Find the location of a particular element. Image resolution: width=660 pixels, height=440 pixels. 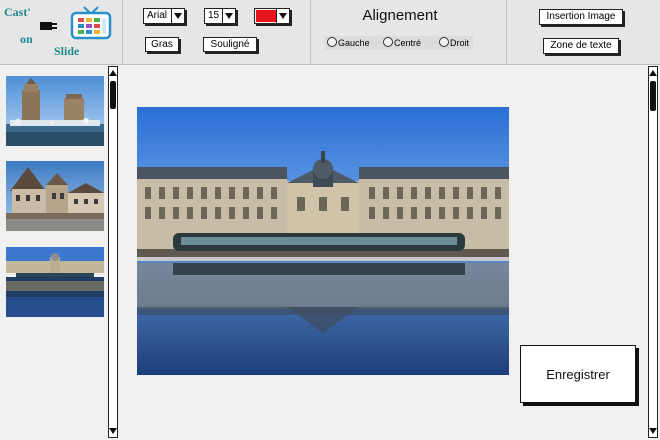

slide-thumb-3-image is located at coordinates (55, 282).